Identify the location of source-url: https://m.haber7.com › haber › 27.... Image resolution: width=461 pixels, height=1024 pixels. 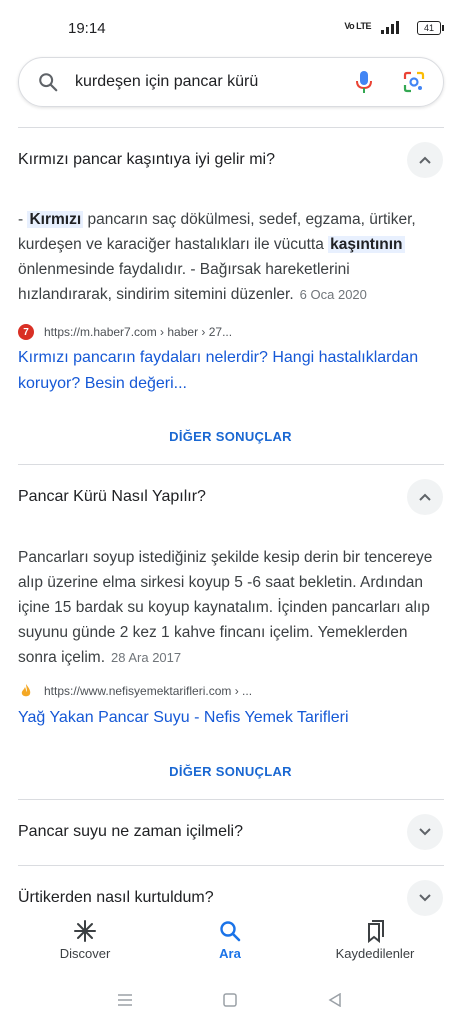
(138, 332).